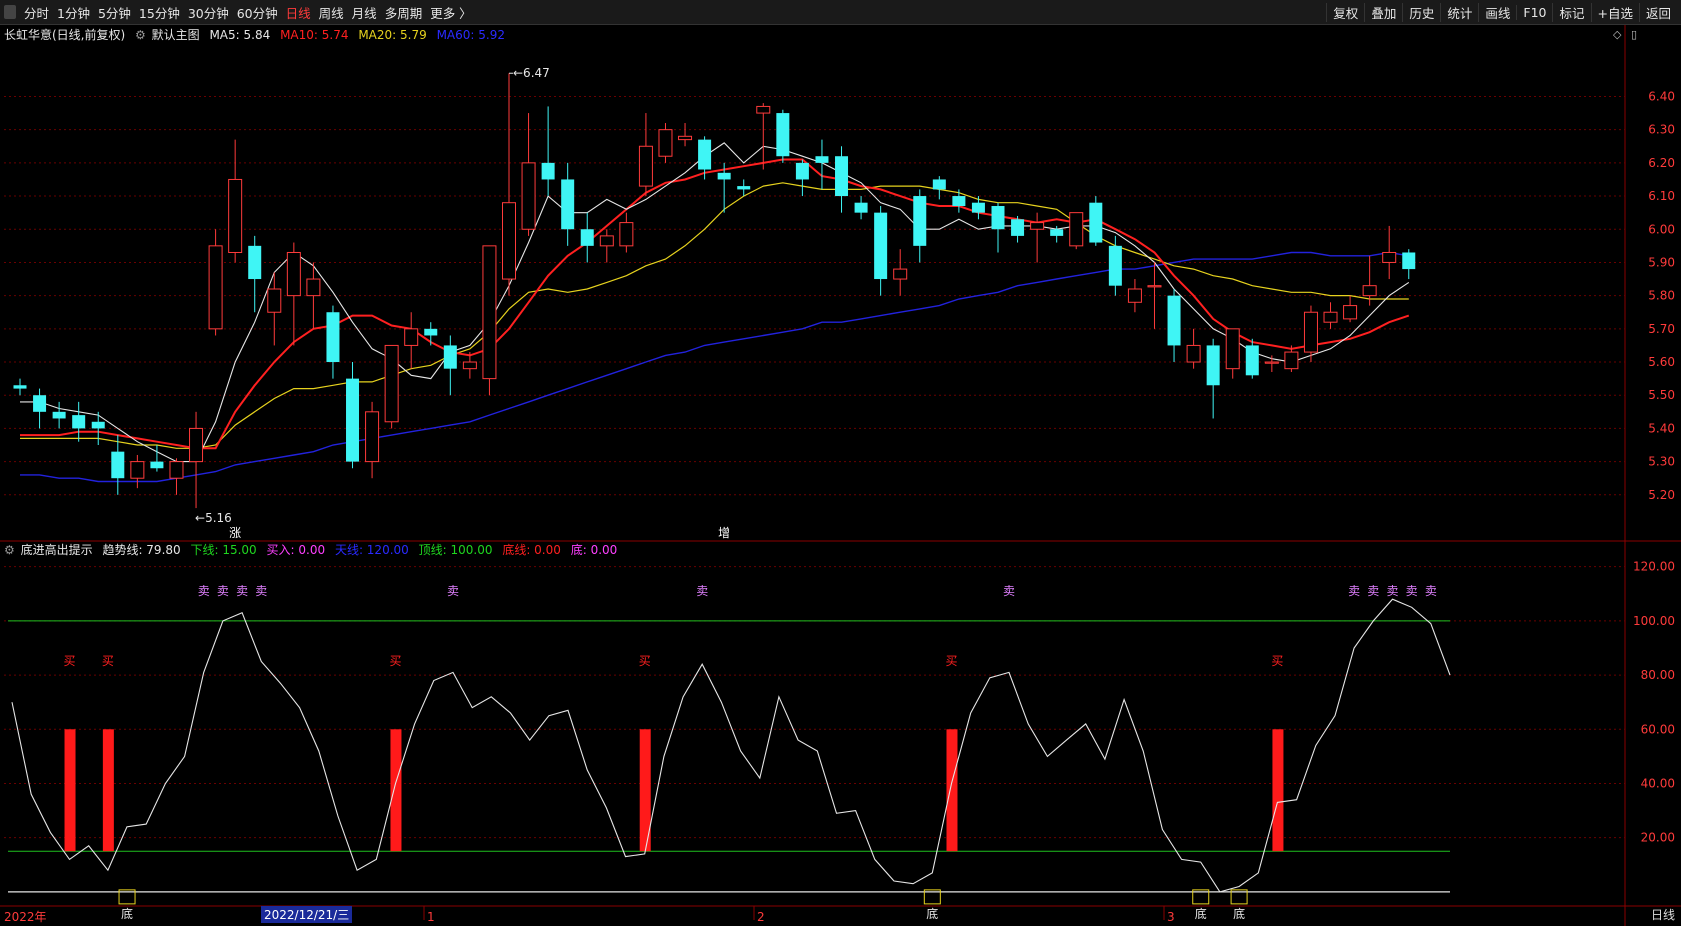 The width and height of the screenshot is (1681, 926). I want to click on crosshair-date: 2022/12/21/三, so click(307, 914).